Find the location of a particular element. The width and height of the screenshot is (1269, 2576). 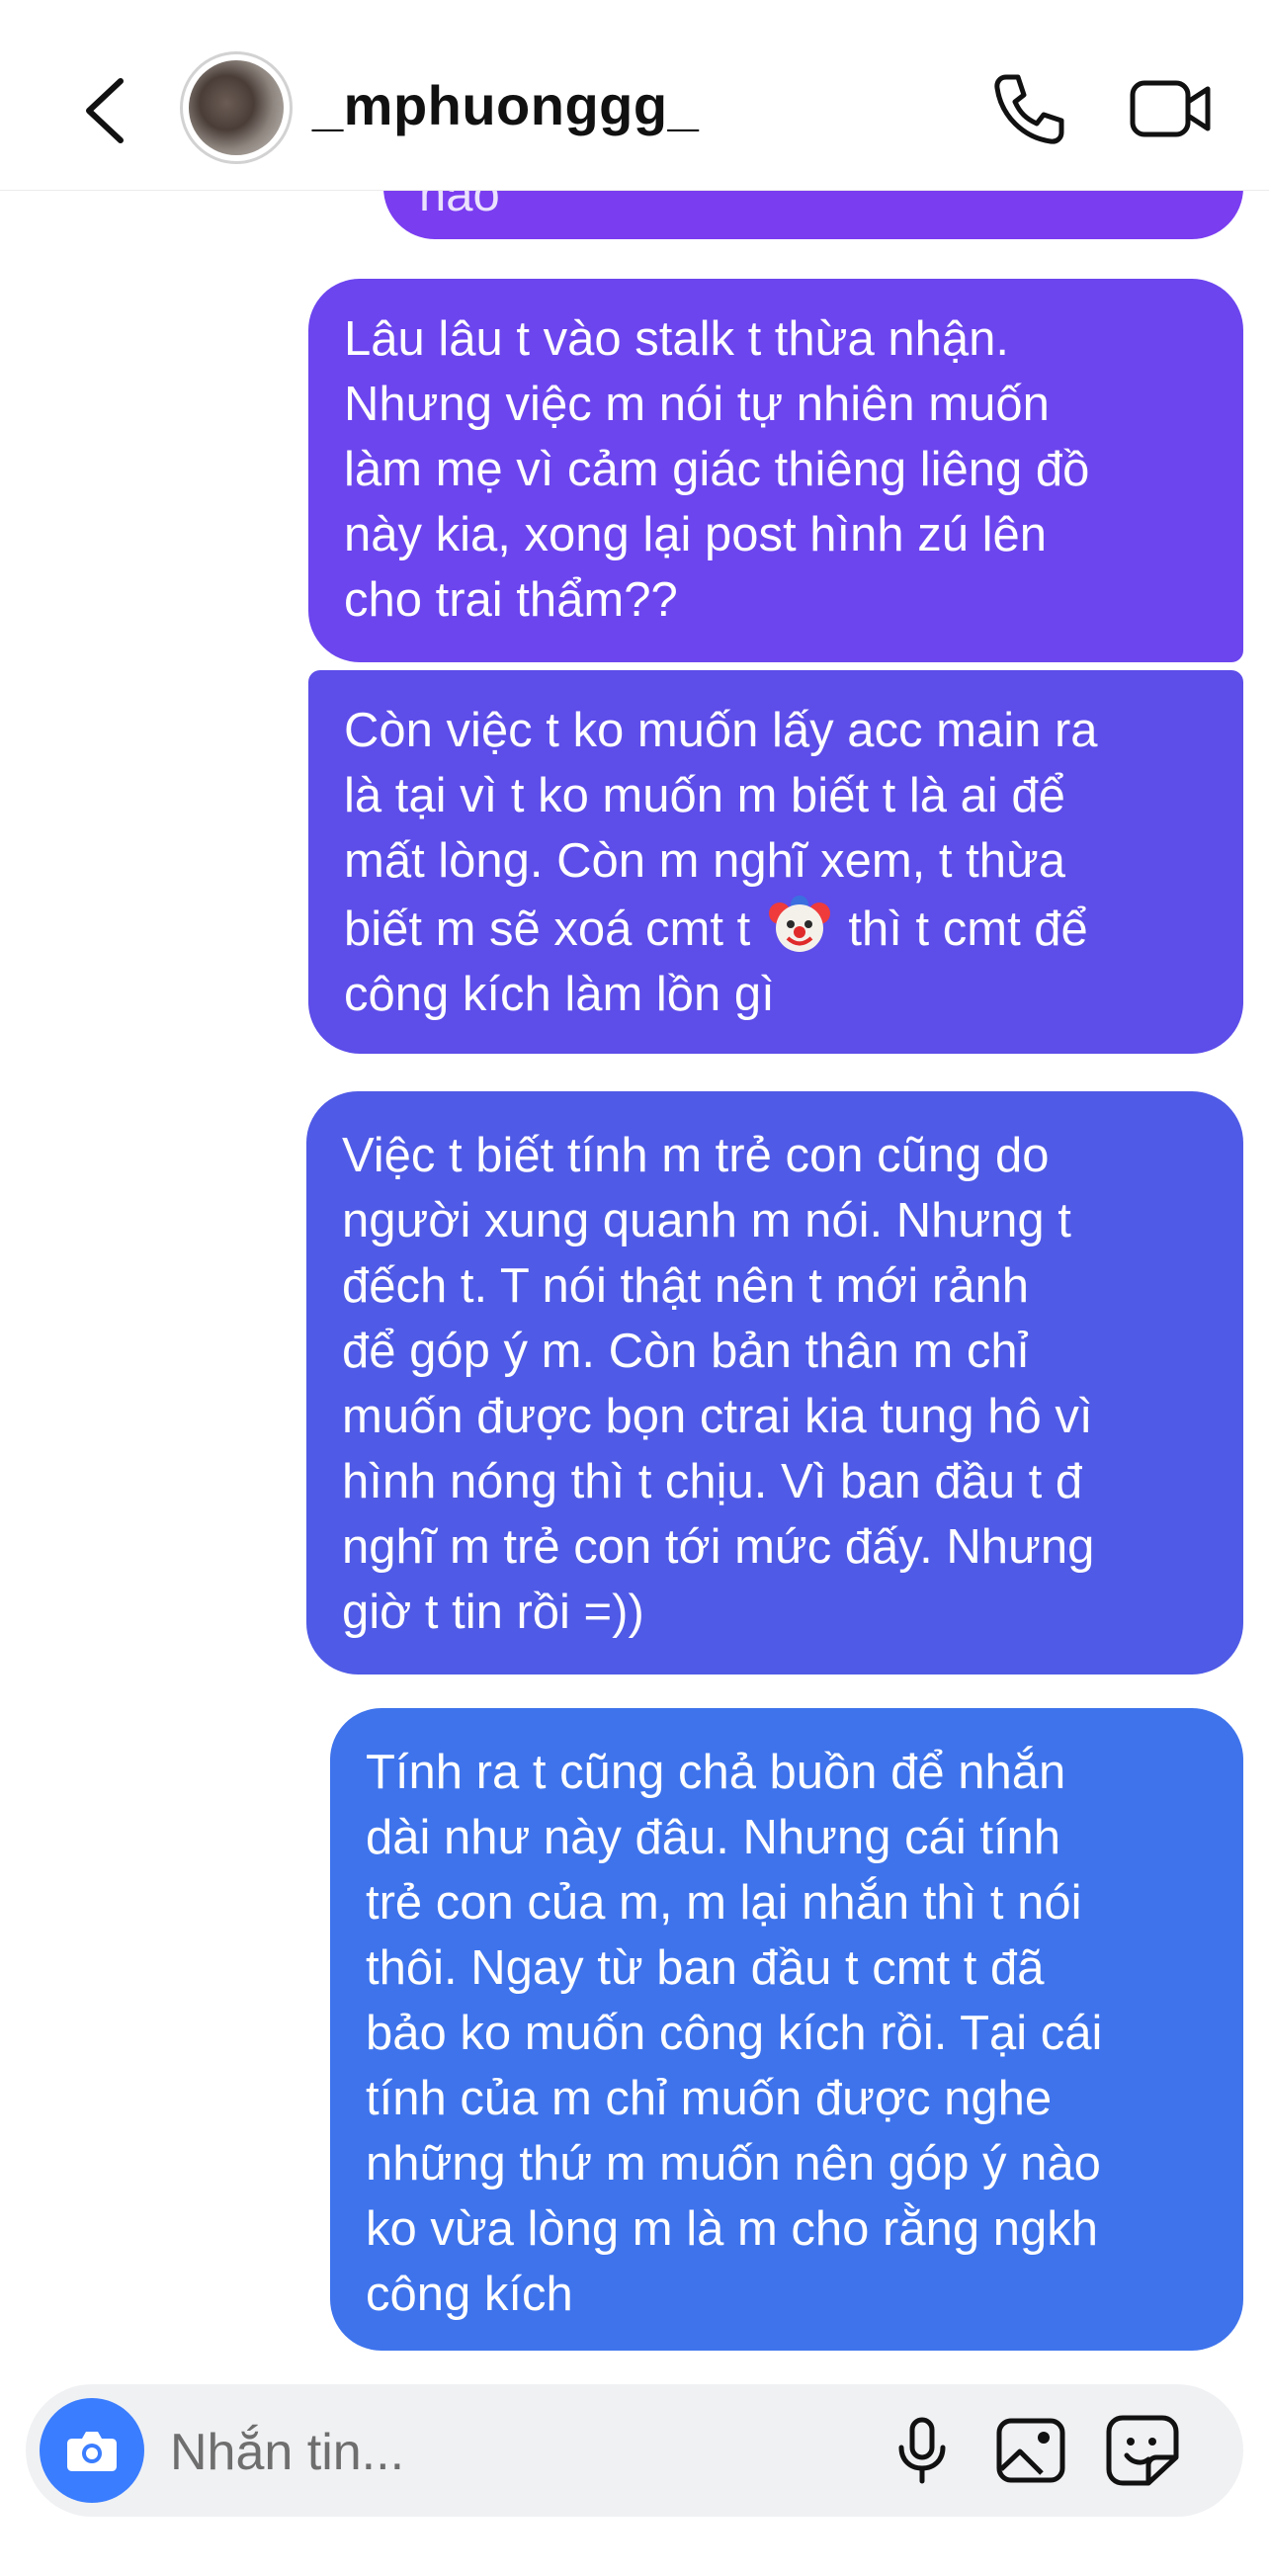

microphone-icon is located at coordinates (922, 2450).